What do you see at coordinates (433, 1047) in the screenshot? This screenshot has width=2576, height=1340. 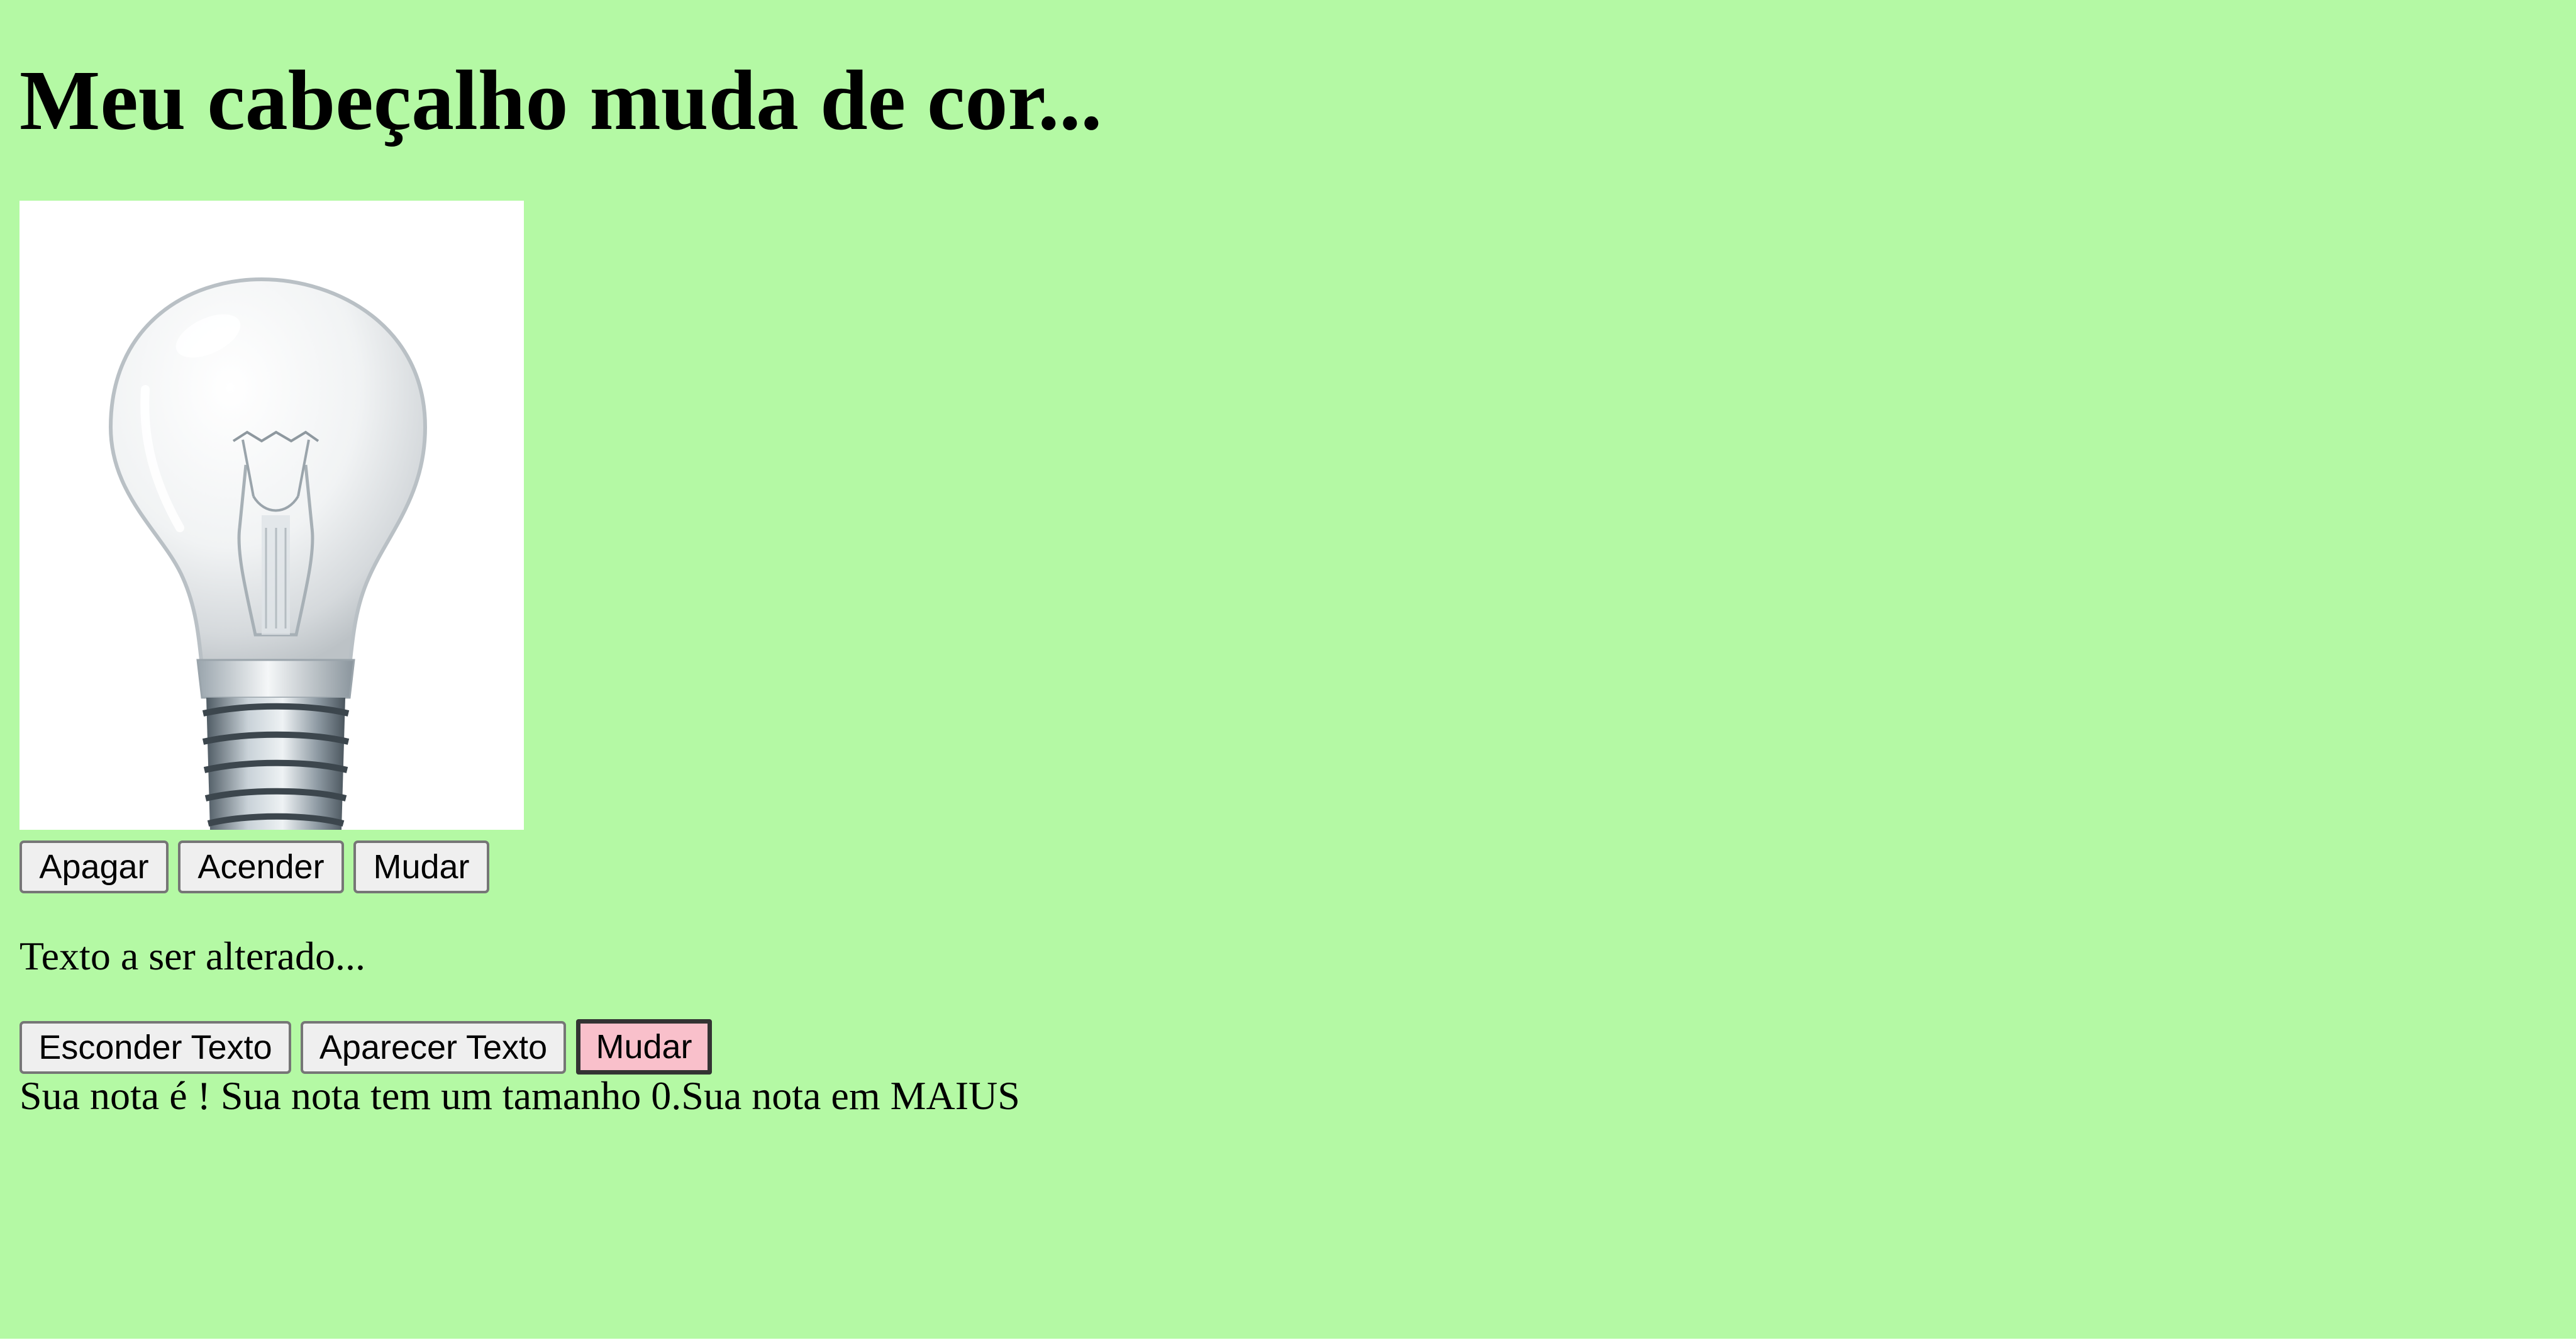 I see `aparecer-texto-button: Aparecer Texto` at bounding box center [433, 1047].